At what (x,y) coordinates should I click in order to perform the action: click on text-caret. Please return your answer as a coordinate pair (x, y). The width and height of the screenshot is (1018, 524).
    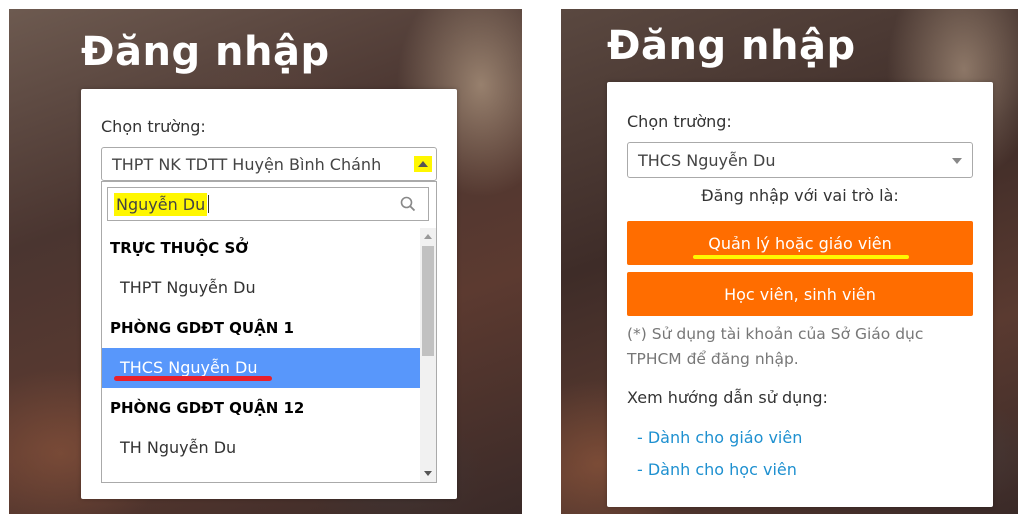
    Looking at the image, I should click on (209, 204).